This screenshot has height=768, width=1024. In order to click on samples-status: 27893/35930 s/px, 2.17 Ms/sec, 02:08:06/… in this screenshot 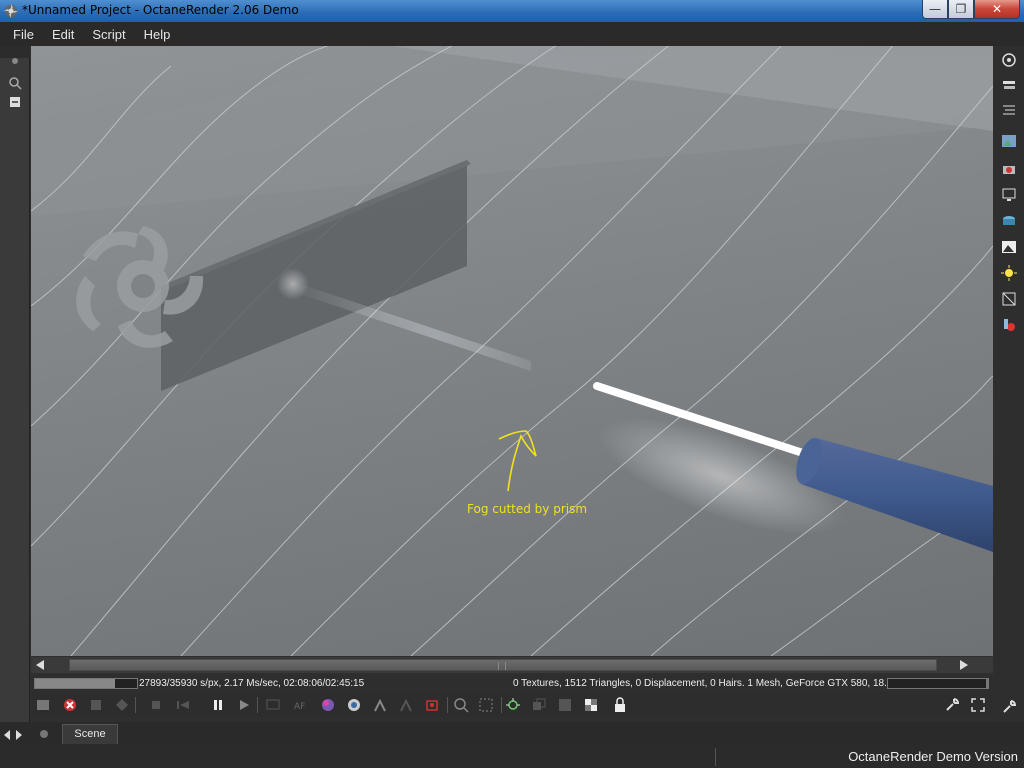, I will do `click(252, 683)`.